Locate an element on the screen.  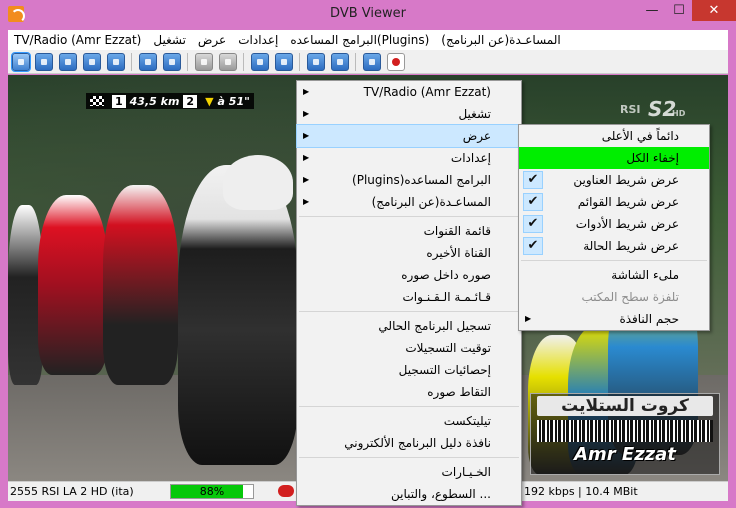
video-rider-helmet is located at coordinates (258, 182).